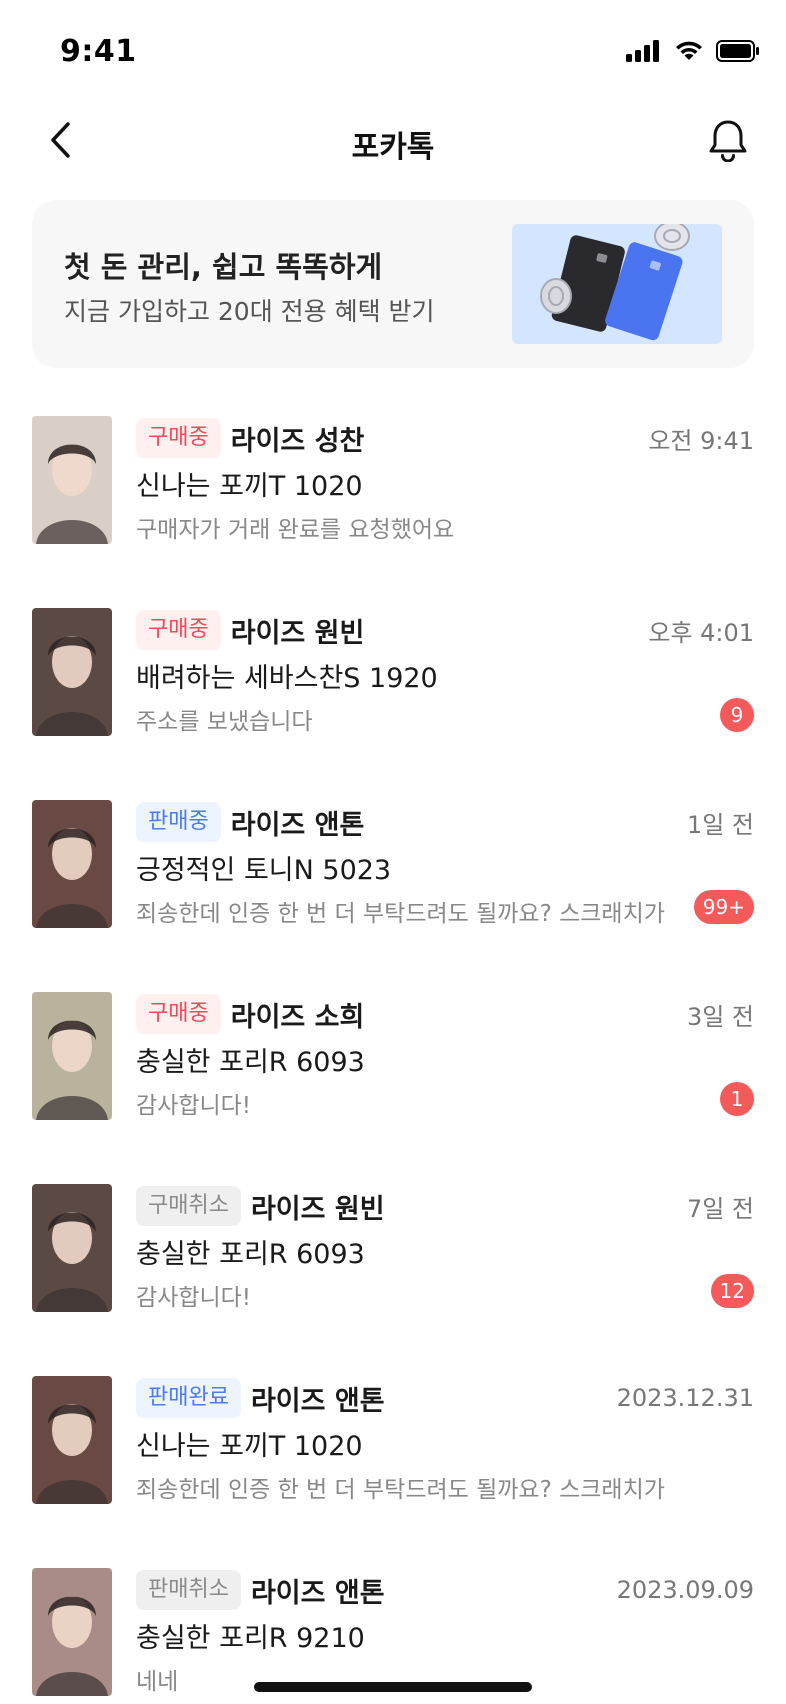 This screenshot has height=1704, width=786. I want to click on status-badge: 판매취소, so click(188, 1590).